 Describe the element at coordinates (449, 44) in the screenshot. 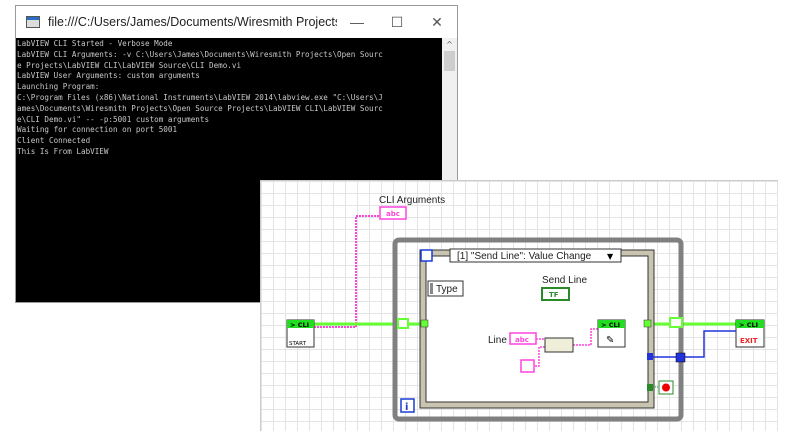

I see `scroll-up-icon: ^` at that location.